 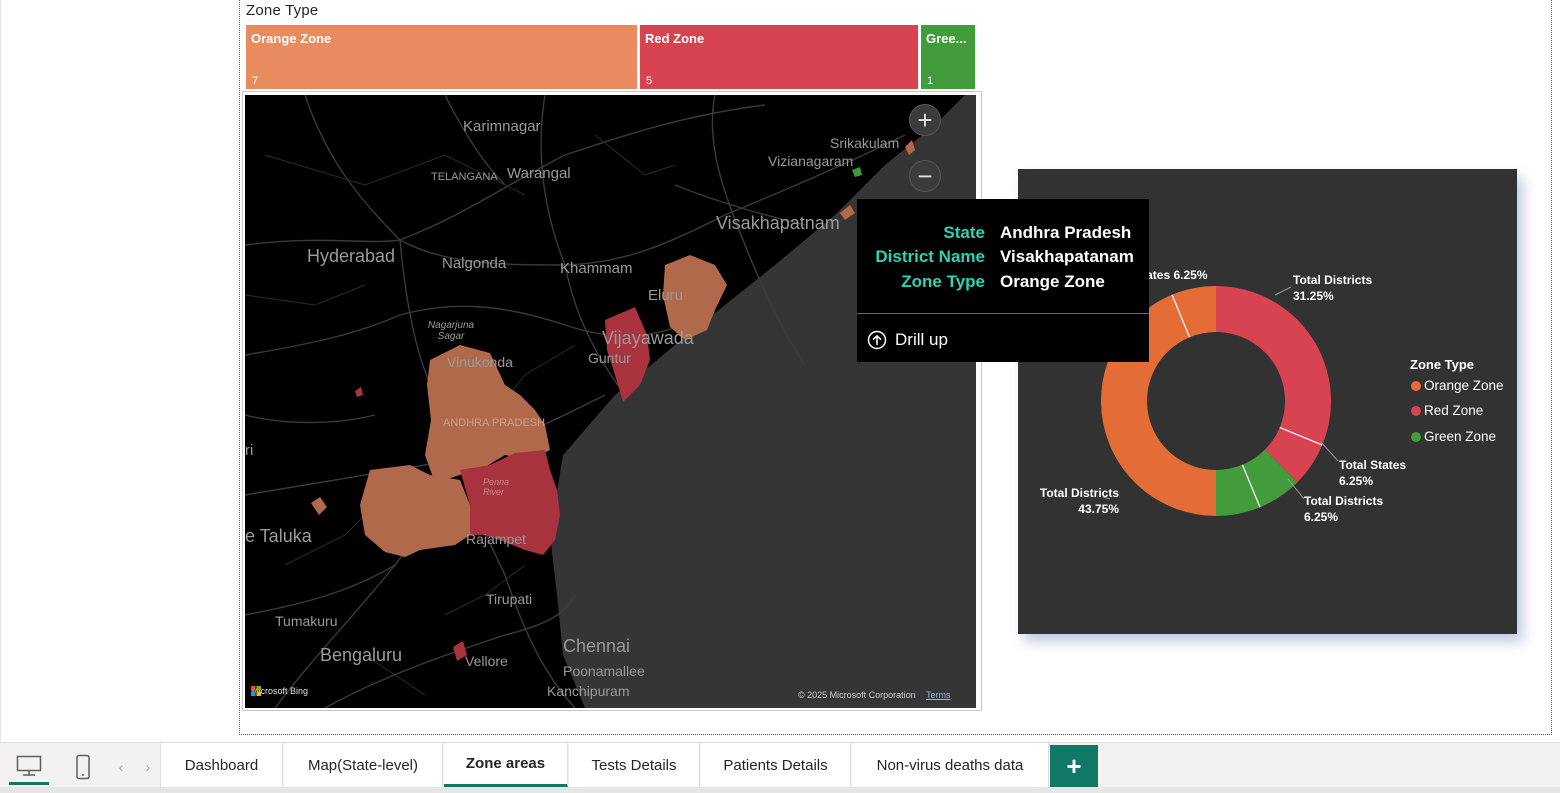 What do you see at coordinates (1052, 281) in the screenshot?
I see `tooltip-value: Orange Zone` at bounding box center [1052, 281].